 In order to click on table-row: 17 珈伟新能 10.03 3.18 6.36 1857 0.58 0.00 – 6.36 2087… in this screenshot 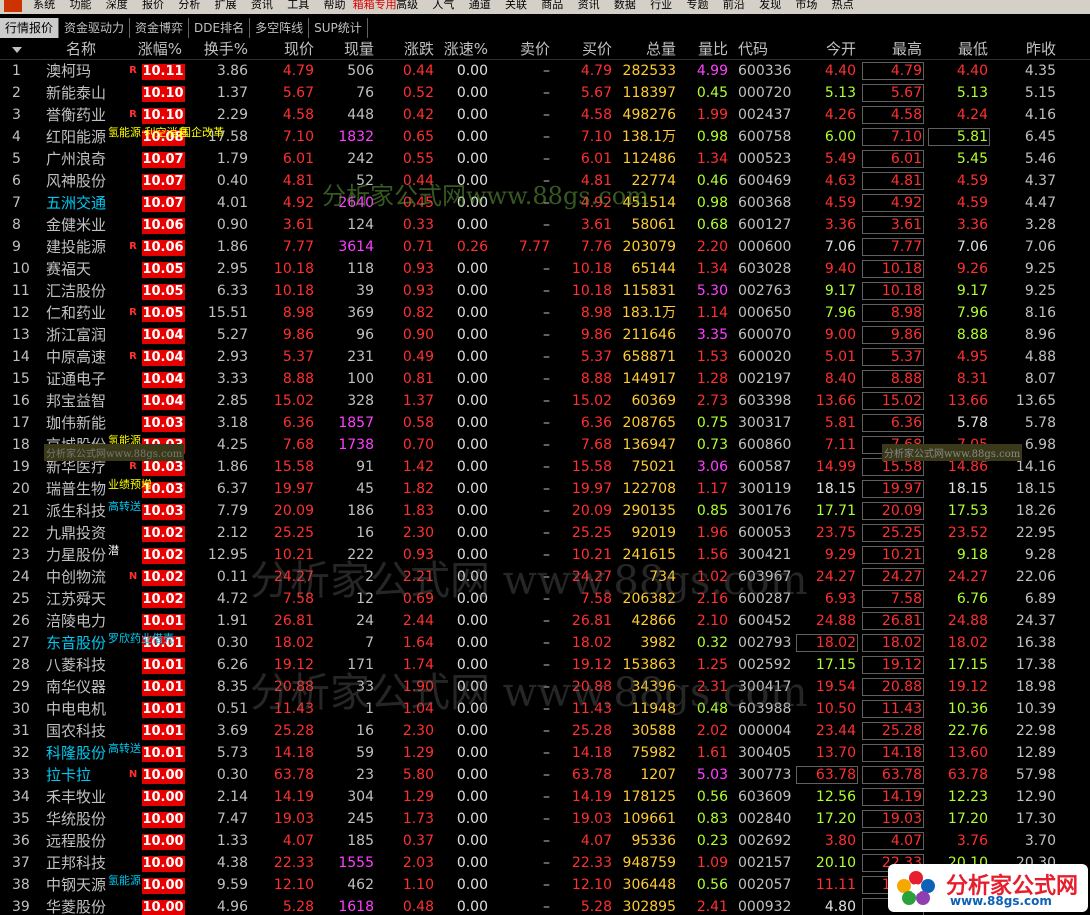, I will do `click(545, 423)`.